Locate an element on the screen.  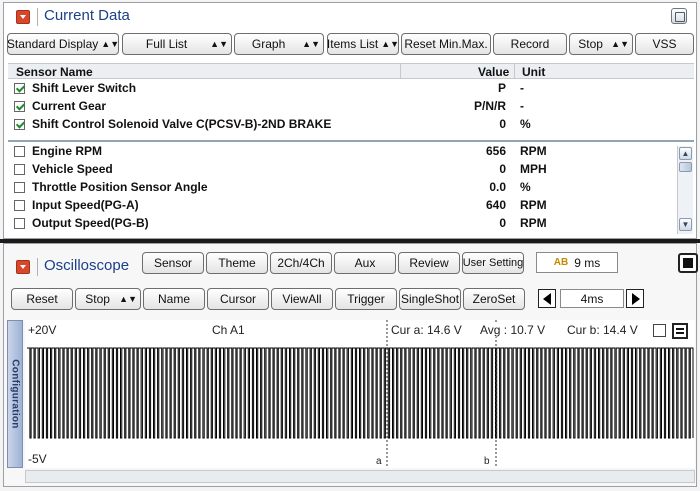
sensor-row: Engine RPM 656 RPM is located at coordinates (342, 151).